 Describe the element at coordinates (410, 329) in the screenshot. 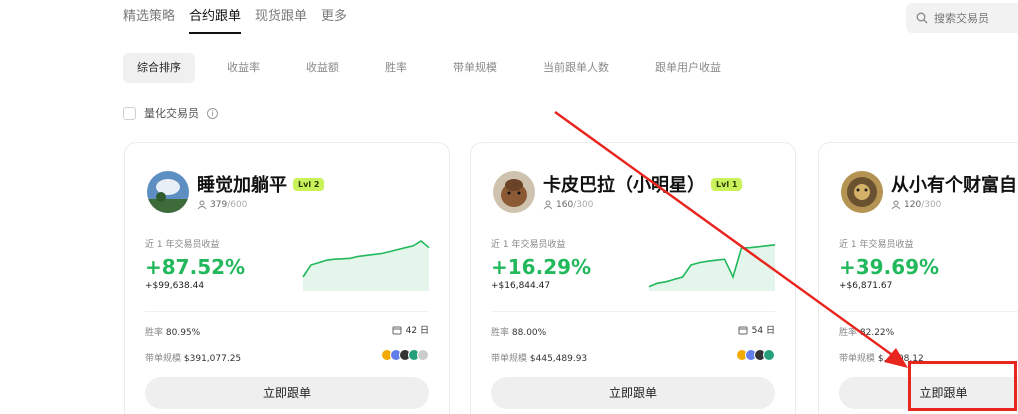

I see `trading-days: 42 日` at that location.